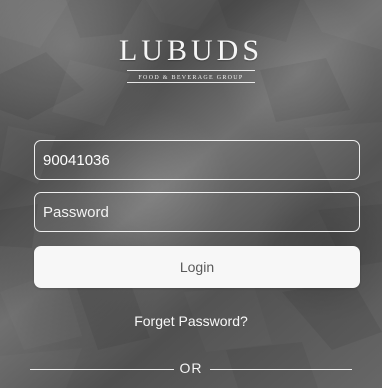  What do you see at coordinates (197, 160) in the screenshot?
I see `username-input` at bounding box center [197, 160].